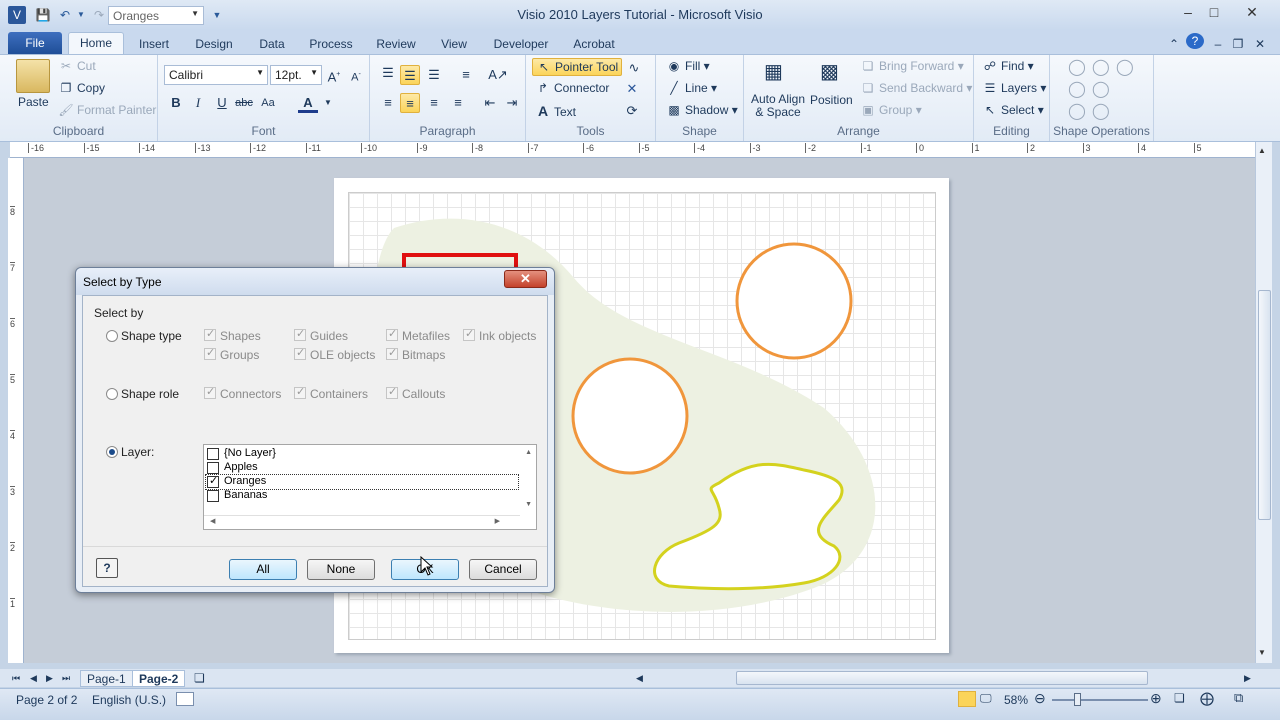  Describe the element at coordinates (831, 100) in the screenshot. I see `position-button: Position` at that location.